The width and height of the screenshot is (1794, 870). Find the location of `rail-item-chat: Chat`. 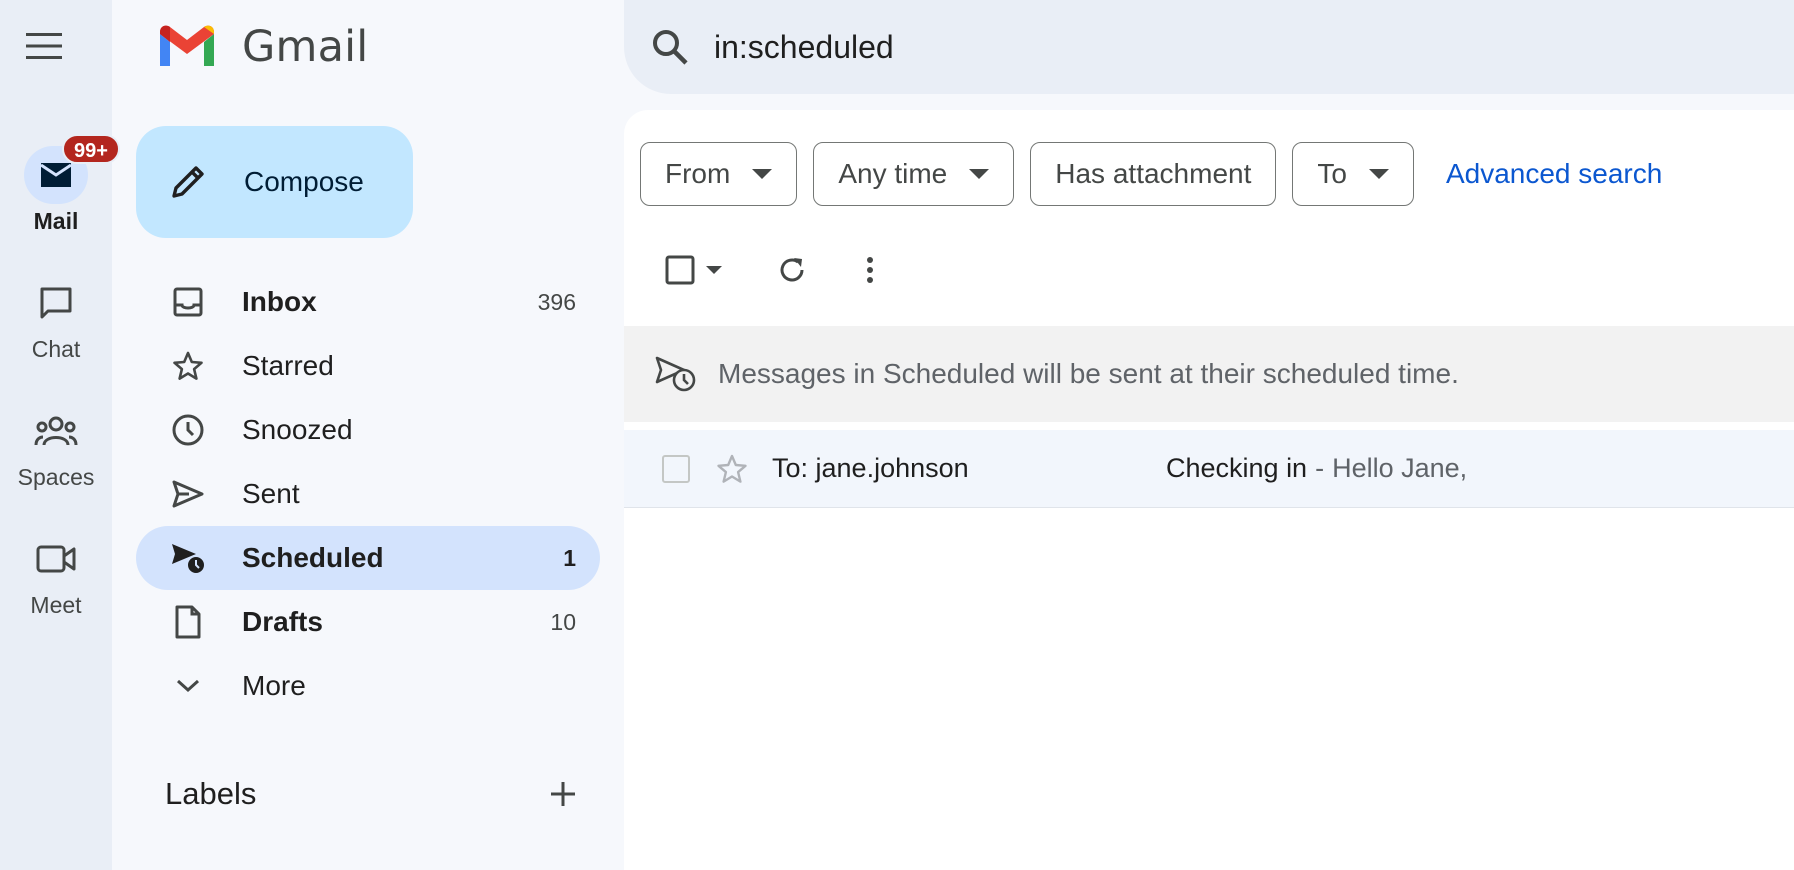

rail-item-chat: Chat is located at coordinates (56, 318).